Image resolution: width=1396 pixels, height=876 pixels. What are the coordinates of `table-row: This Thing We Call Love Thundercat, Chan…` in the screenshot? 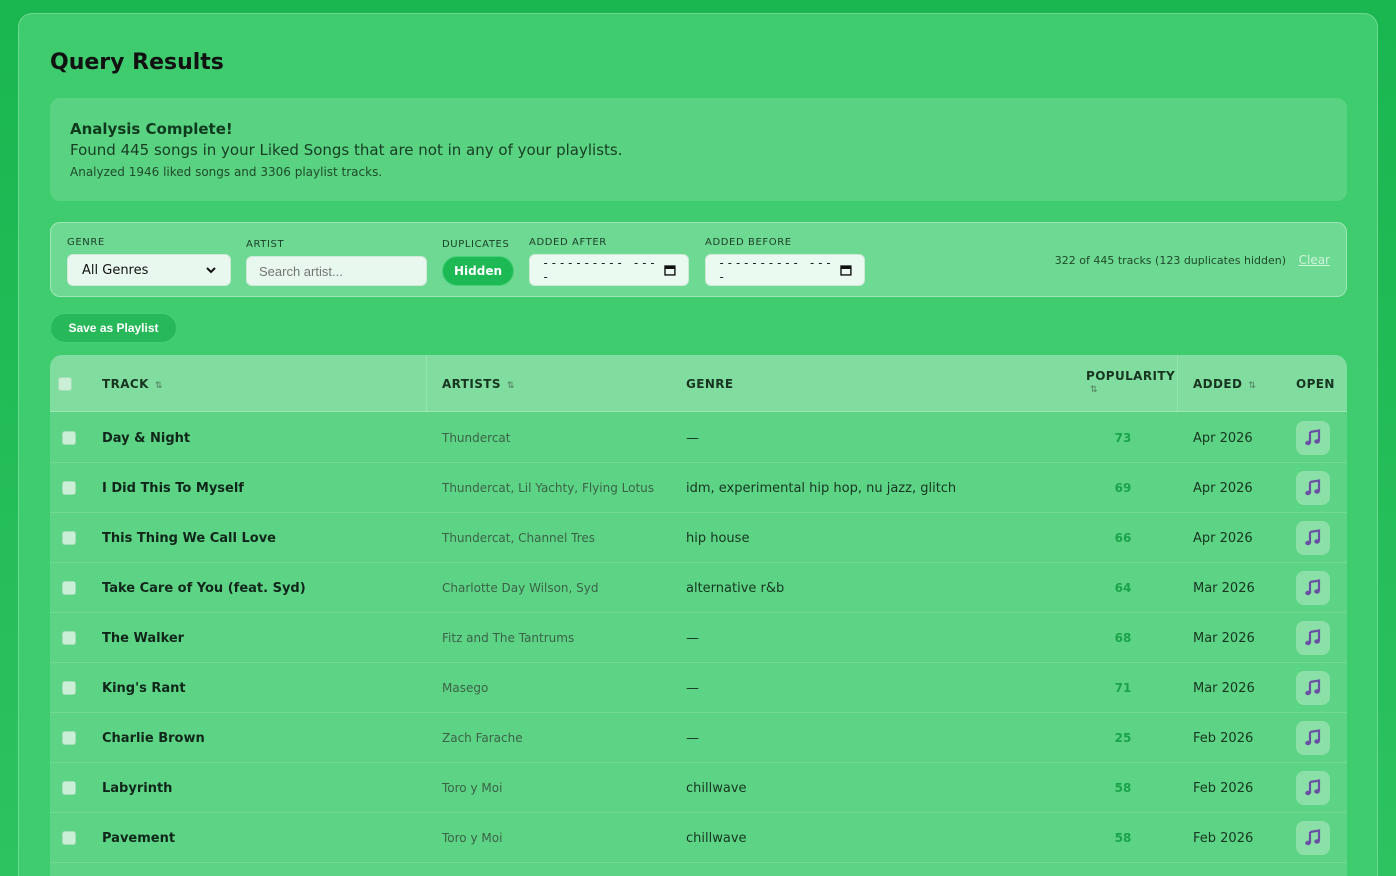 It's located at (698, 538).